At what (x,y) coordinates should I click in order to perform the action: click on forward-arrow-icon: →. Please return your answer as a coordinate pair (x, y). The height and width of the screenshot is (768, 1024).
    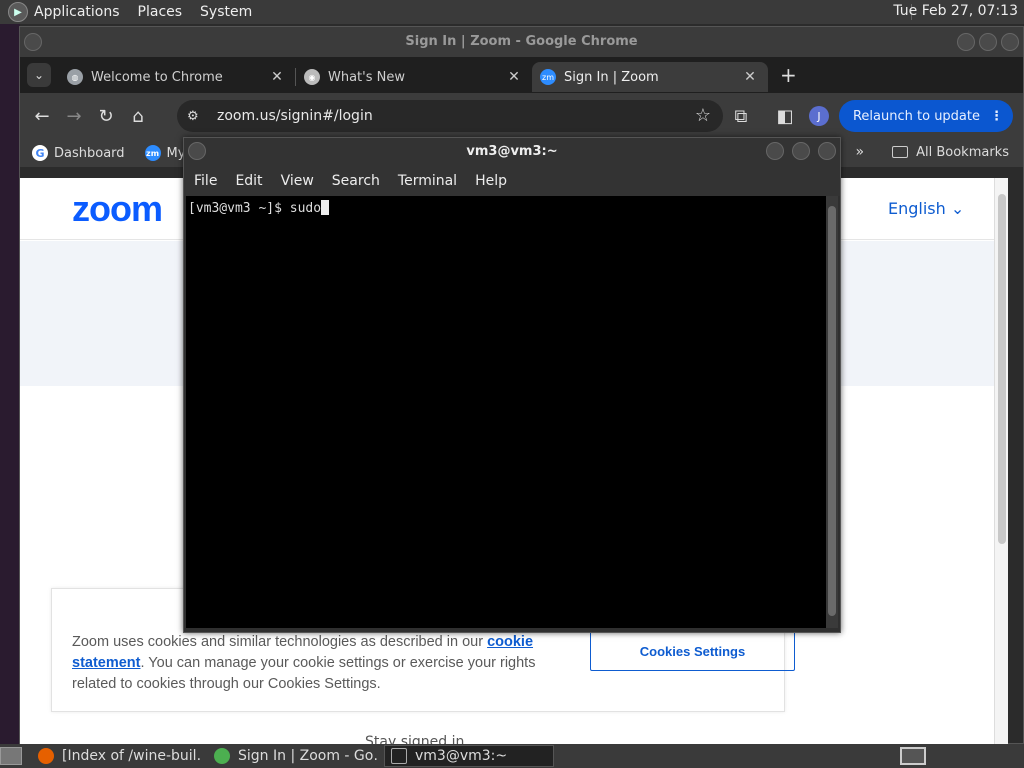
    Looking at the image, I should click on (74, 116).